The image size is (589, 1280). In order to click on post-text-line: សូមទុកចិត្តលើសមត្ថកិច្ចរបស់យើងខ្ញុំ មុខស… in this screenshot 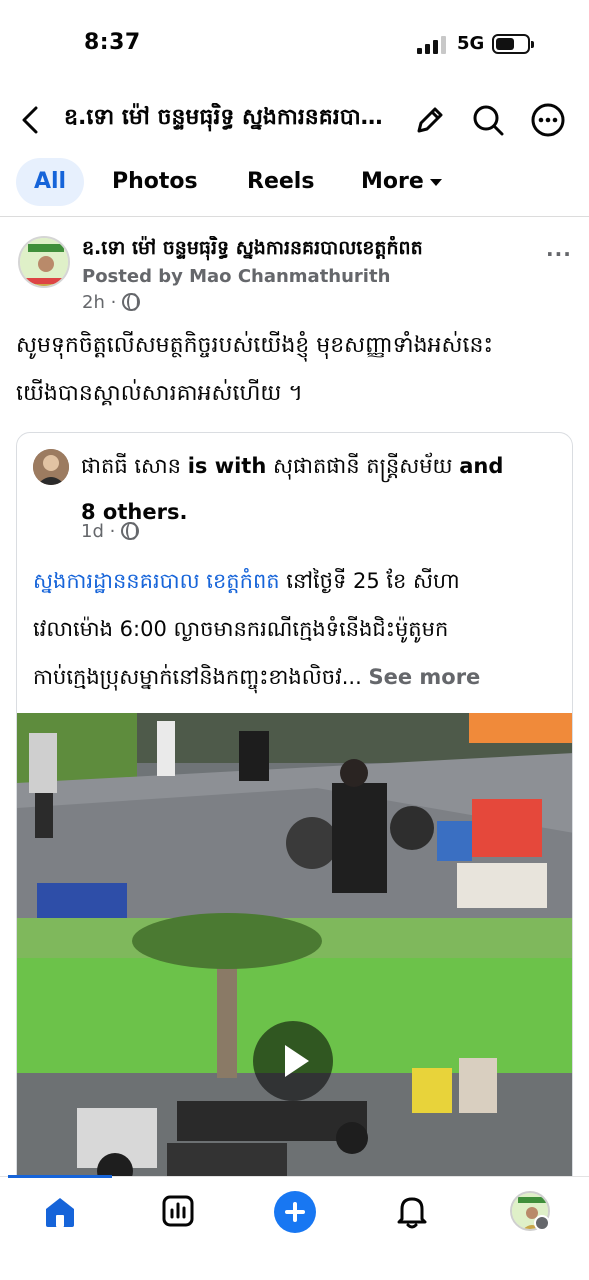, I will do `click(255, 345)`.